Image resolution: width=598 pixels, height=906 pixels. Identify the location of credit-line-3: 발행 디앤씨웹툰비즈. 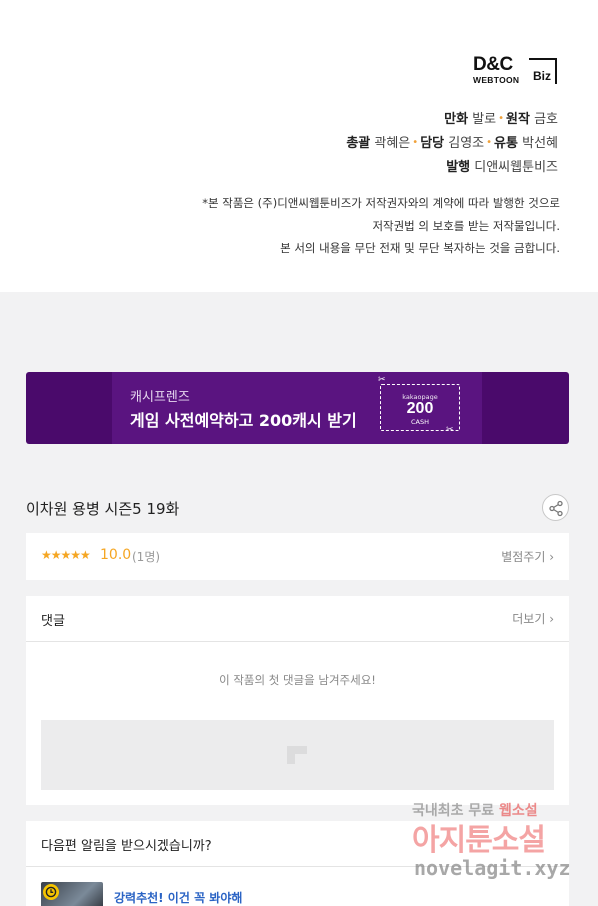
(502, 165).